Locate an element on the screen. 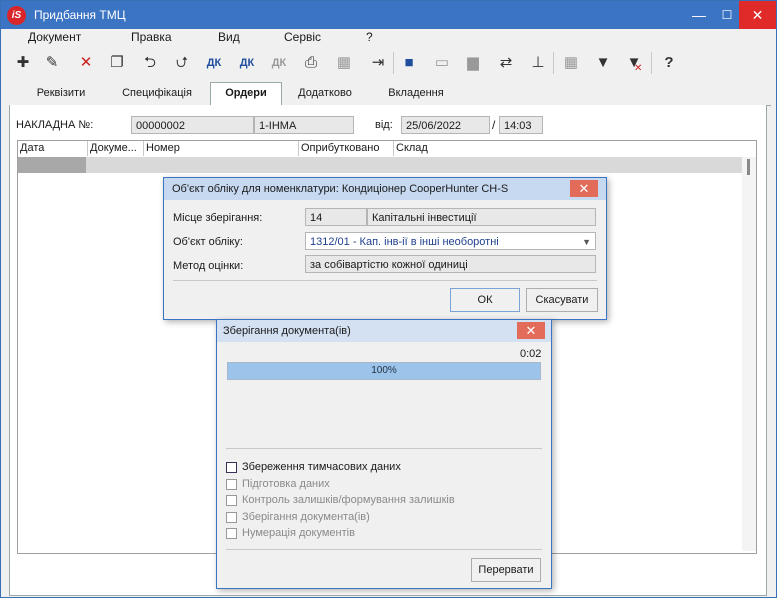 This screenshot has height=598, width=777. progress-bar: 100% is located at coordinates (384, 371).